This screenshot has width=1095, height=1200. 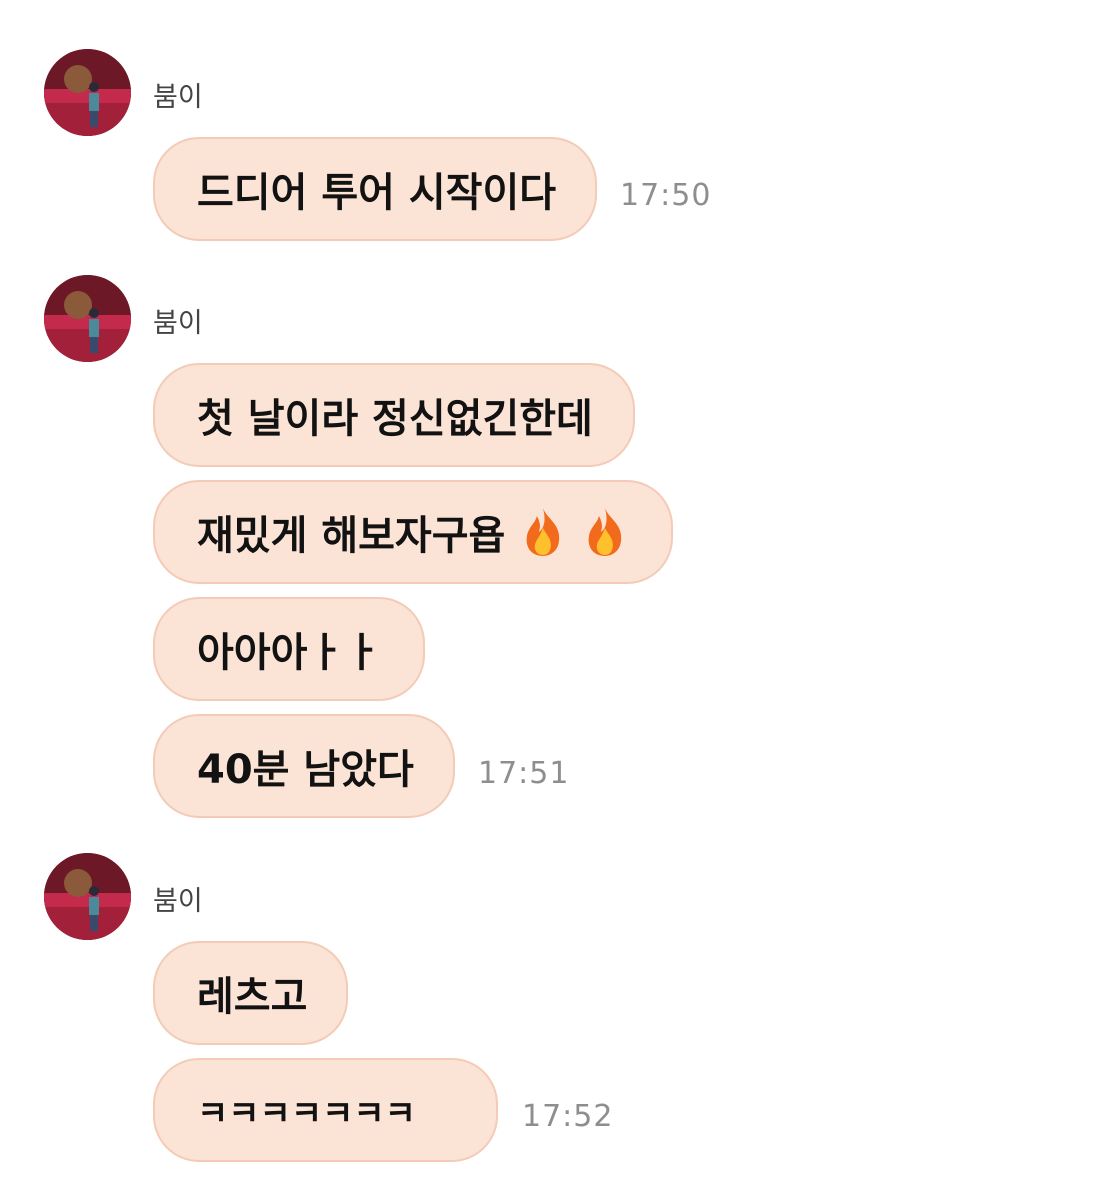 What do you see at coordinates (351, 536) in the screenshot?
I see `message-text: 재밌게 해보자구욥` at bounding box center [351, 536].